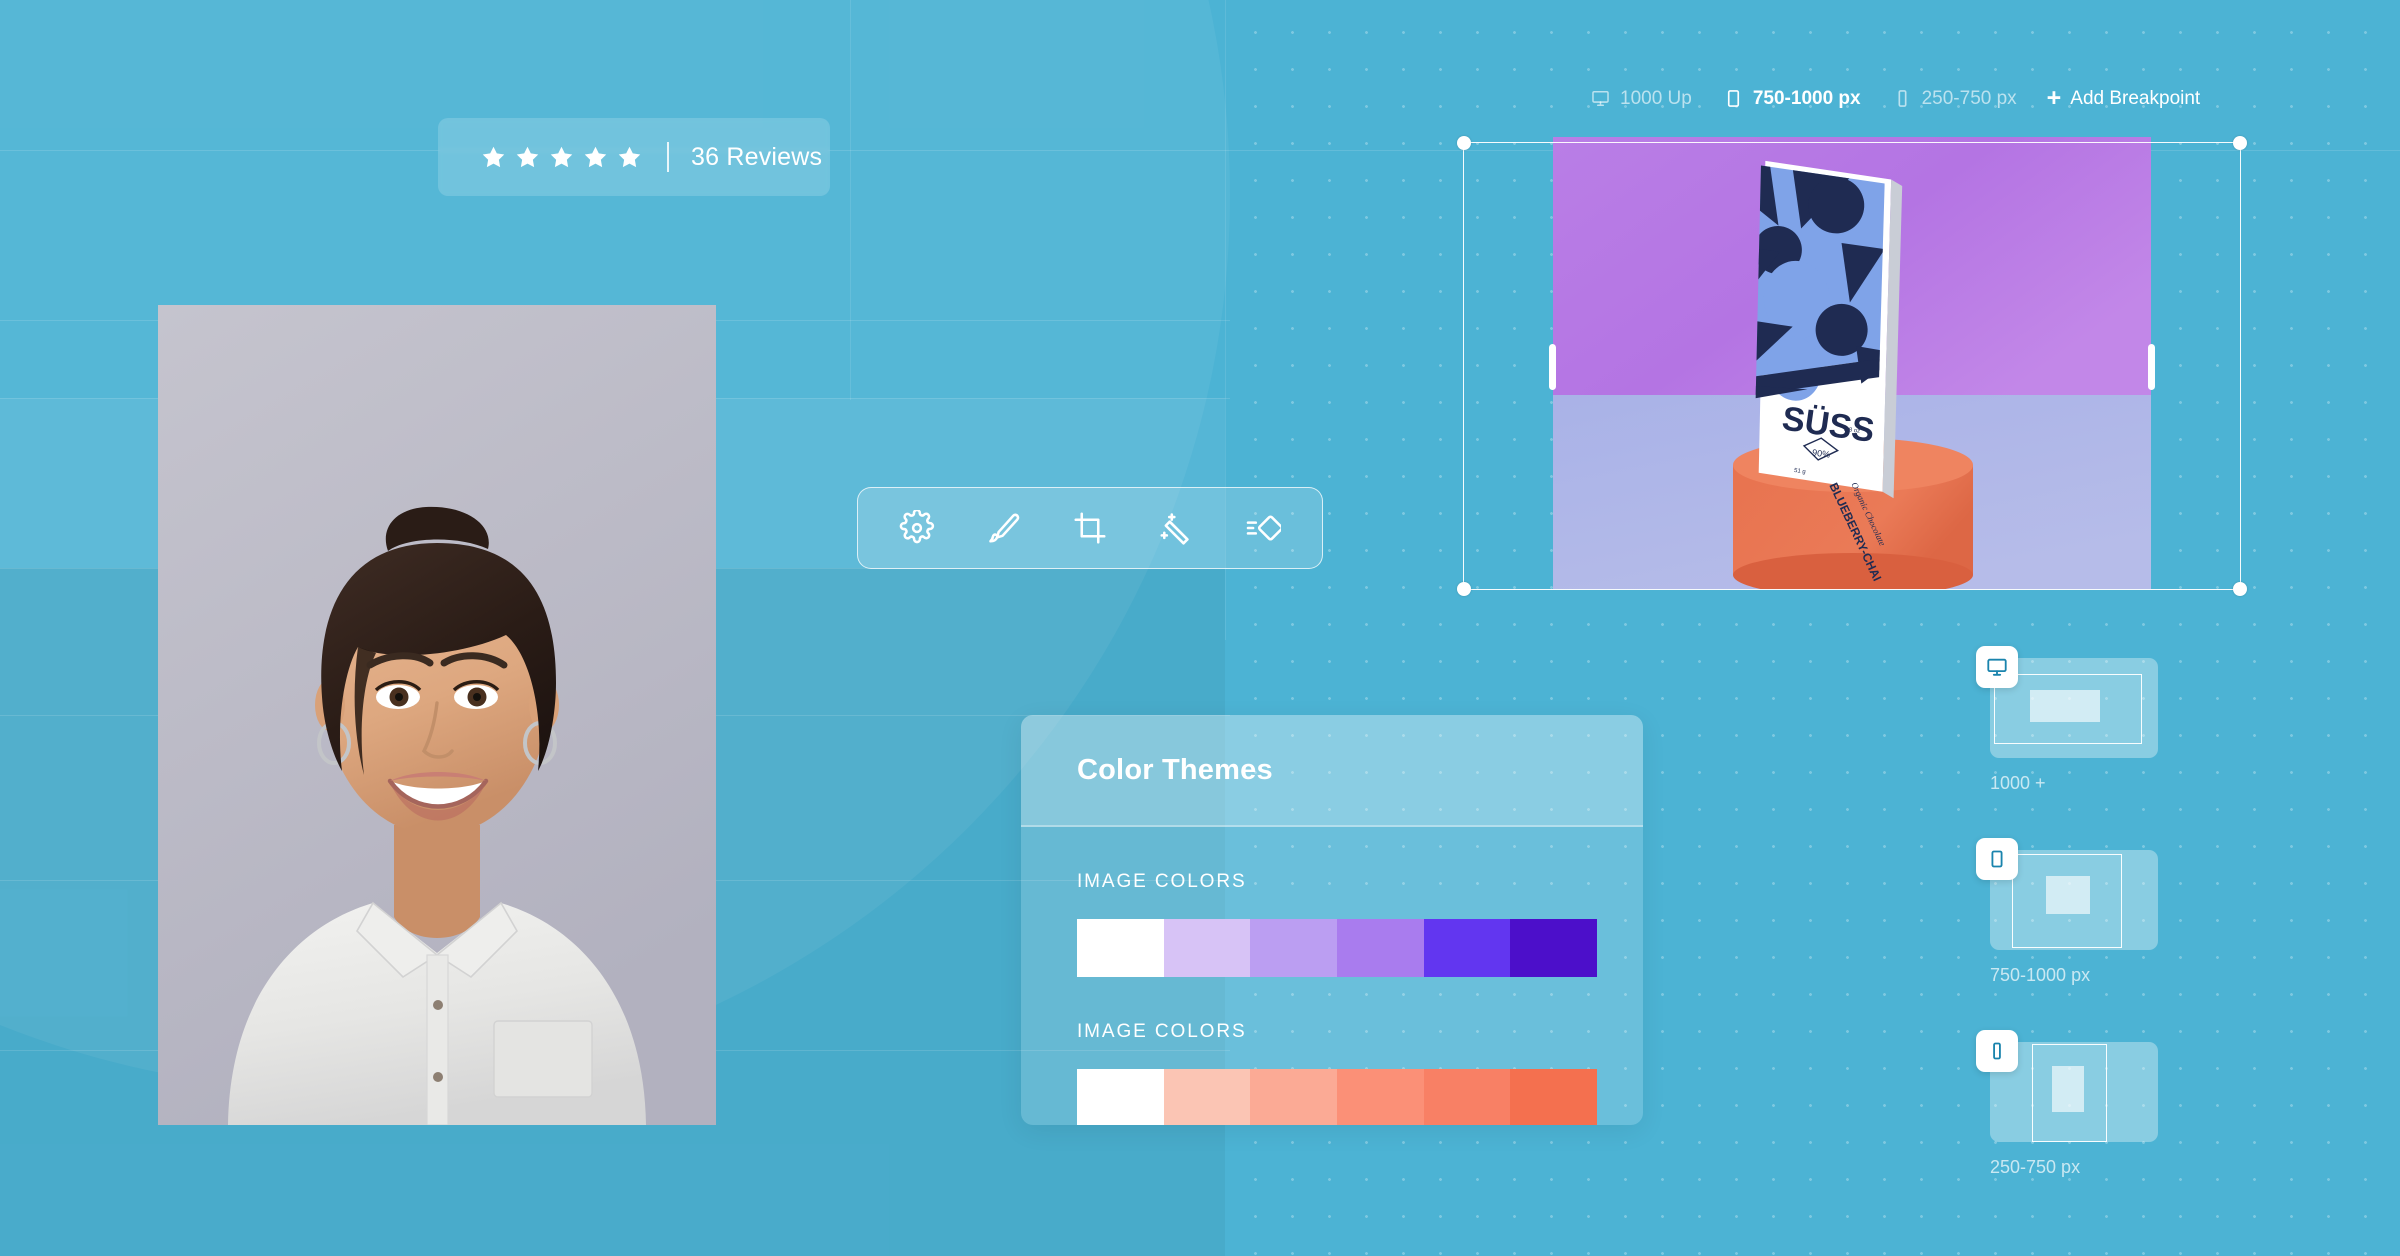 This screenshot has width=2400, height=1256. I want to click on settings-gear-icon, so click(917, 527).